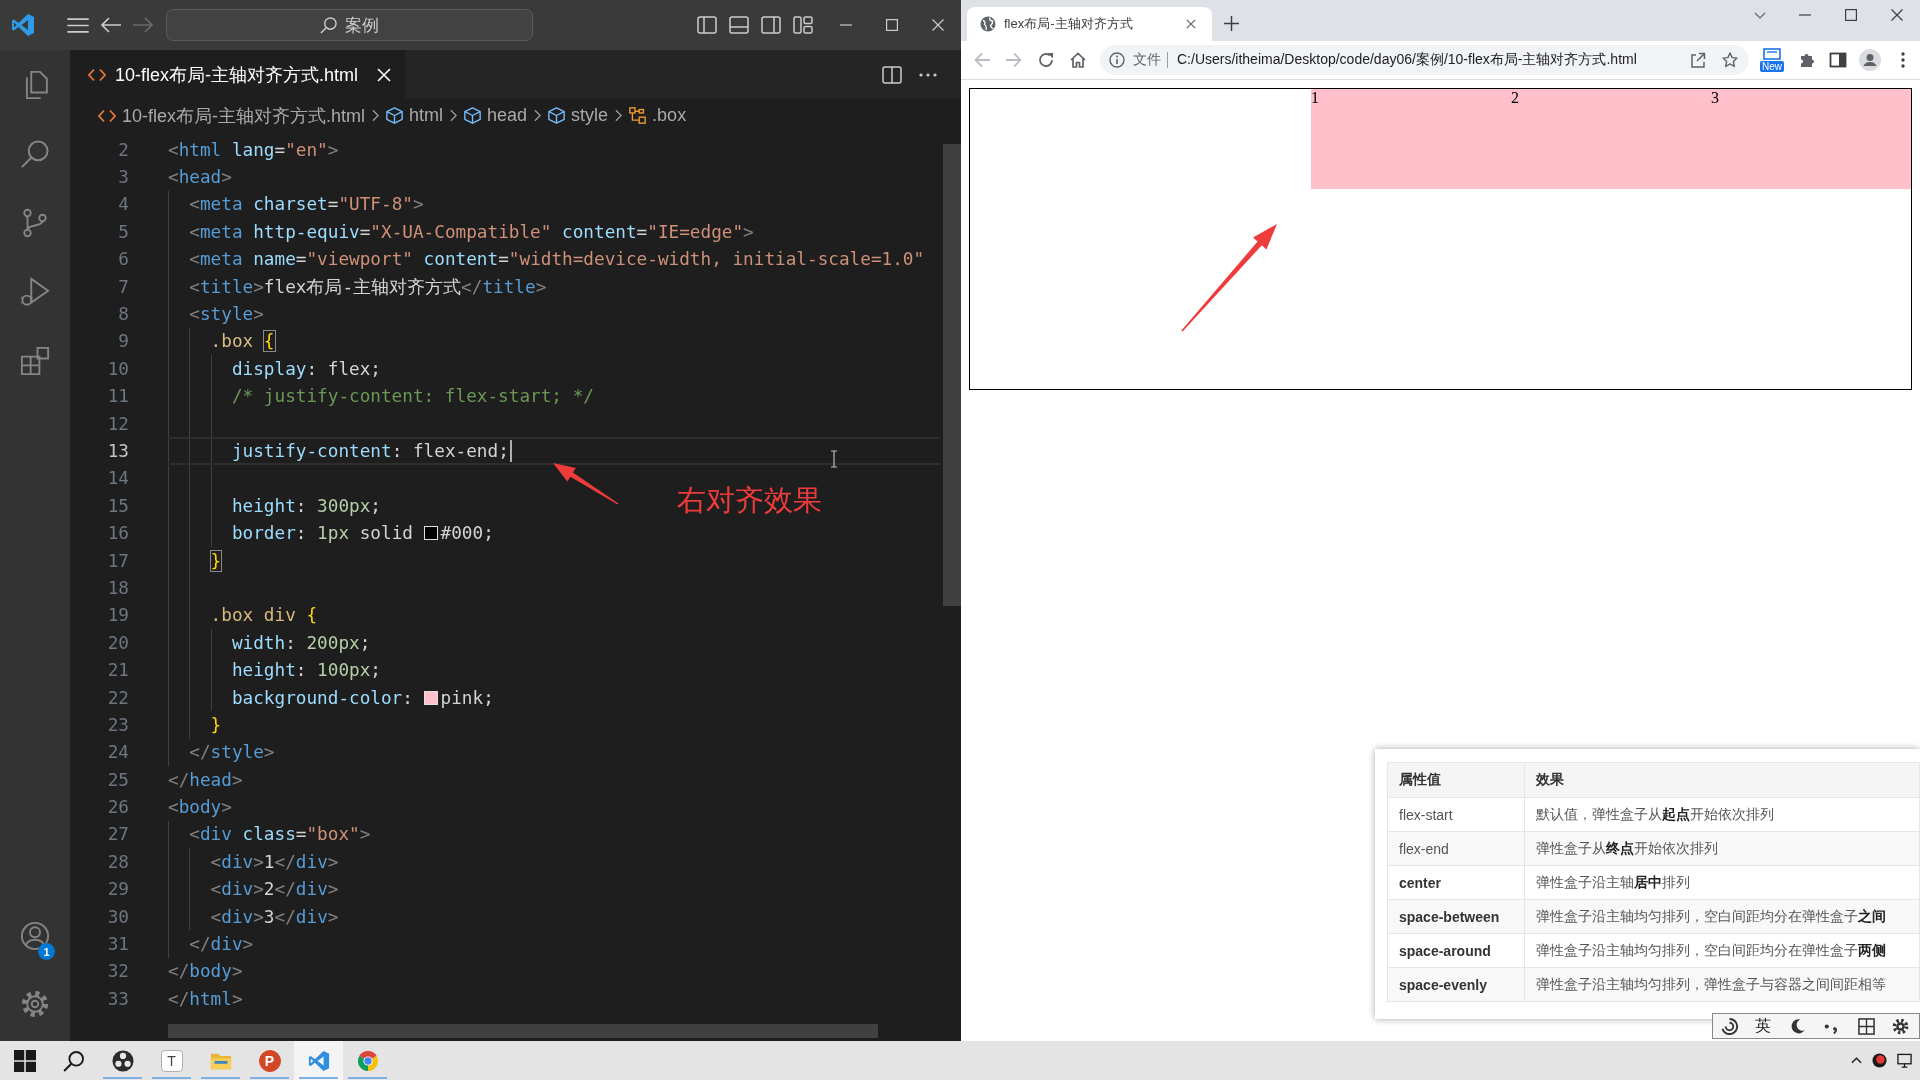  Describe the element at coordinates (117, 533) in the screenshot. I see `line-number: 16` at that location.